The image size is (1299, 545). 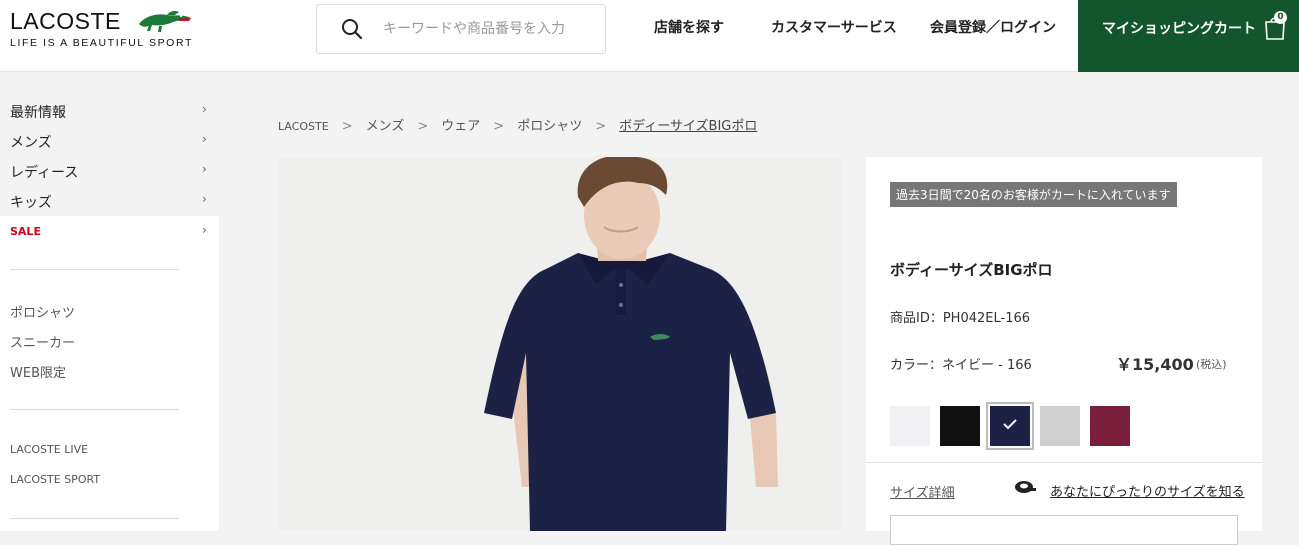 I want to click on sidebar-link-lacoste-live: LACOSTE LIVE, so click(x=49, y=449).